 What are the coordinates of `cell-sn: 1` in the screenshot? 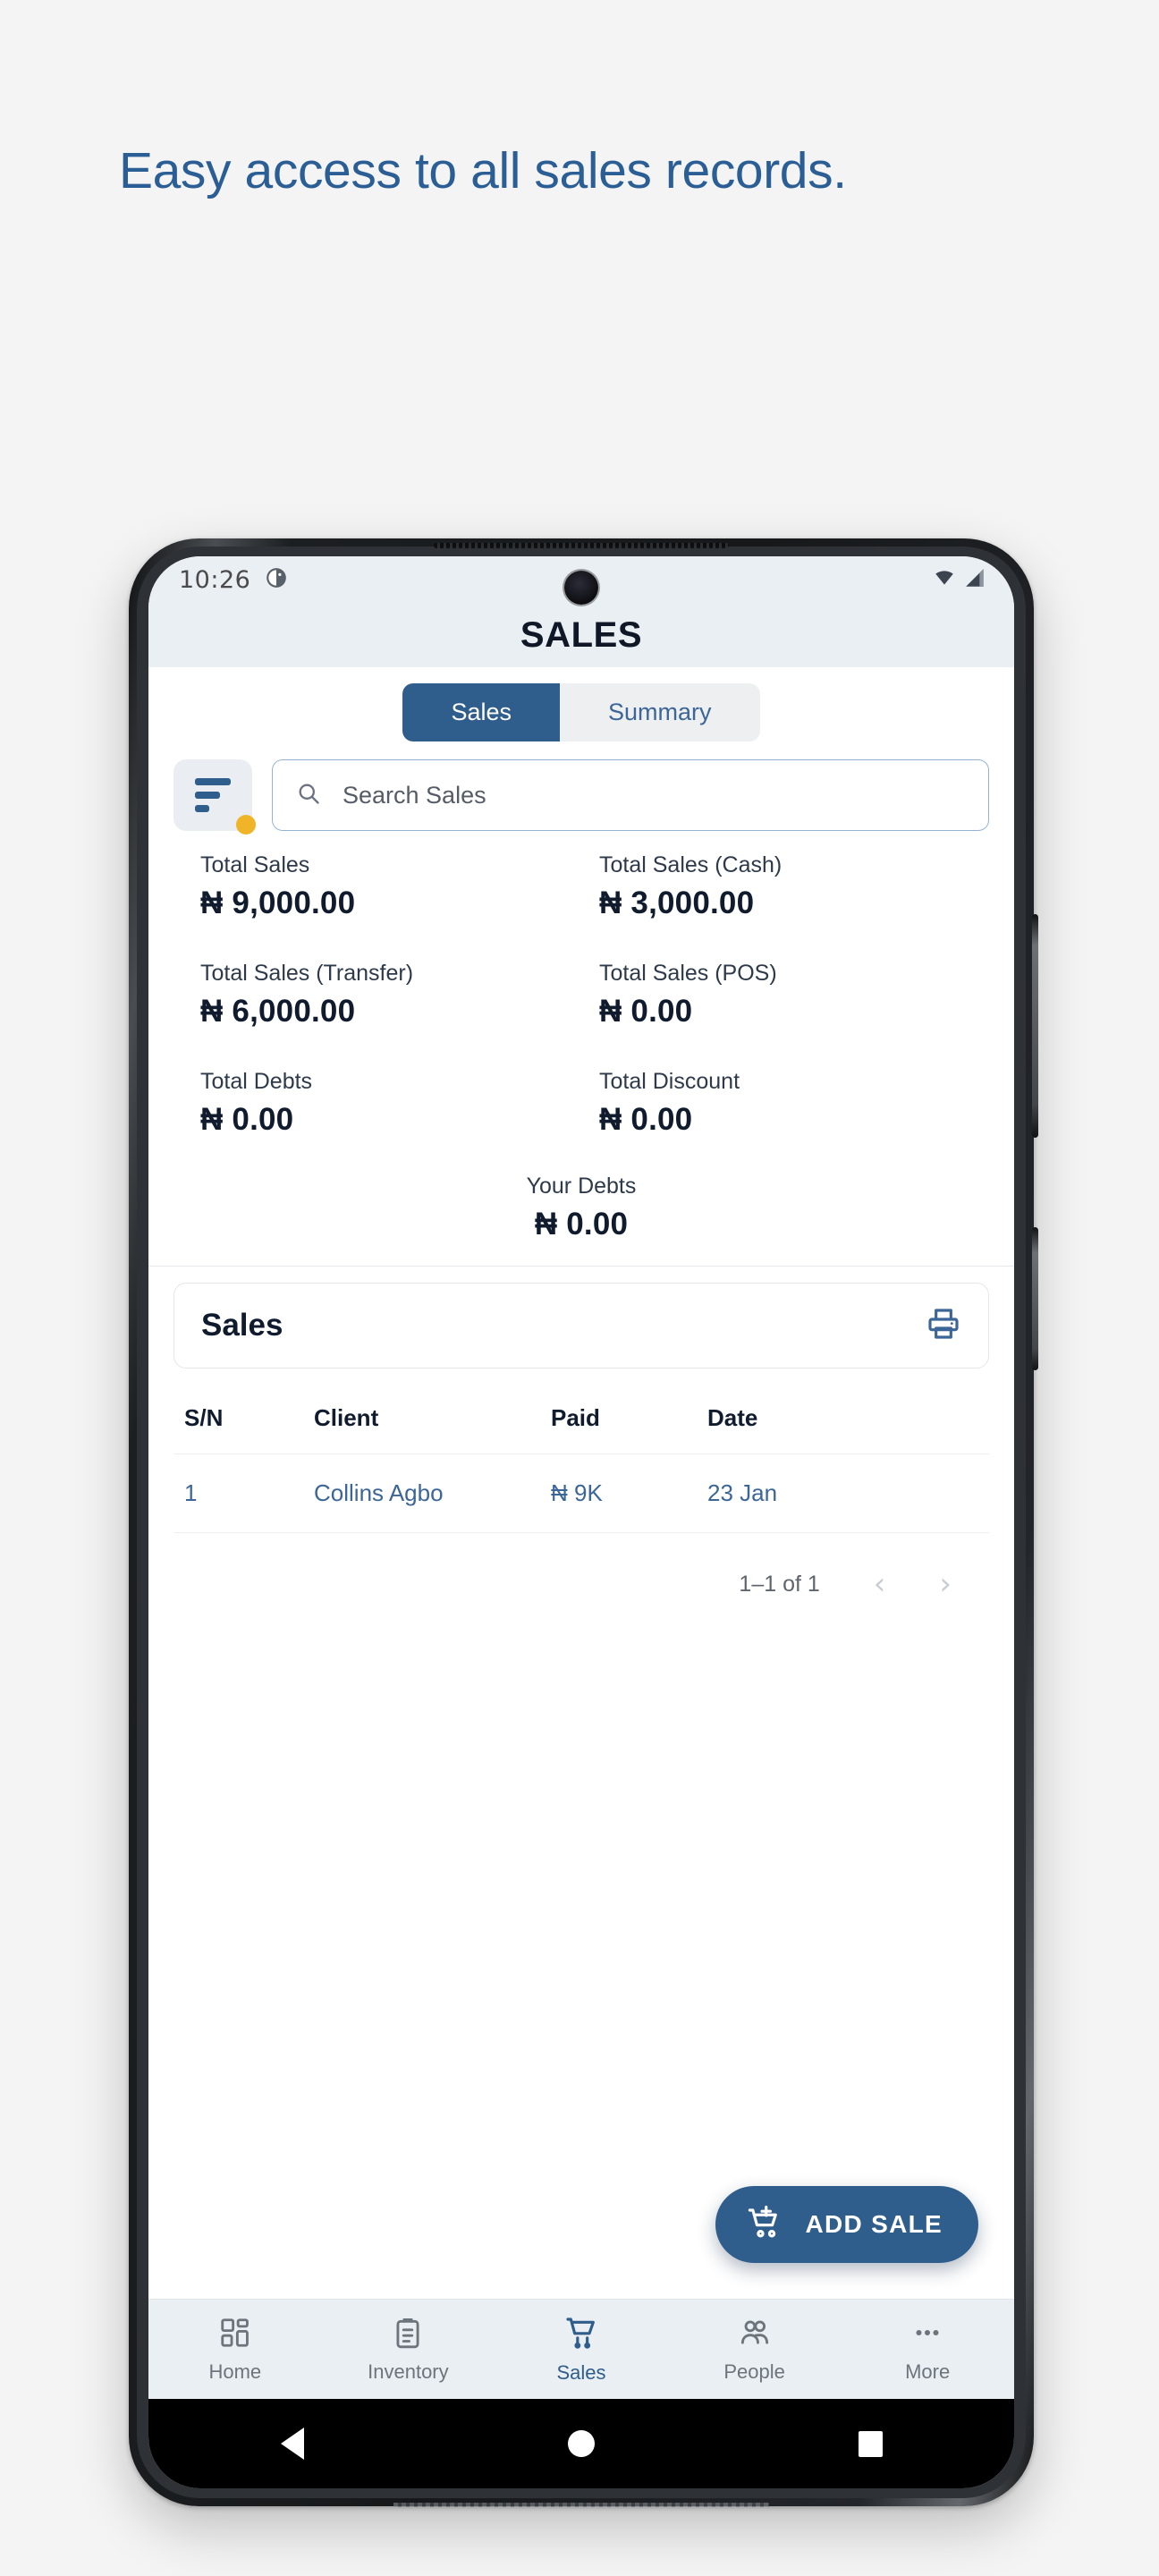 It's located at (191, 1492).